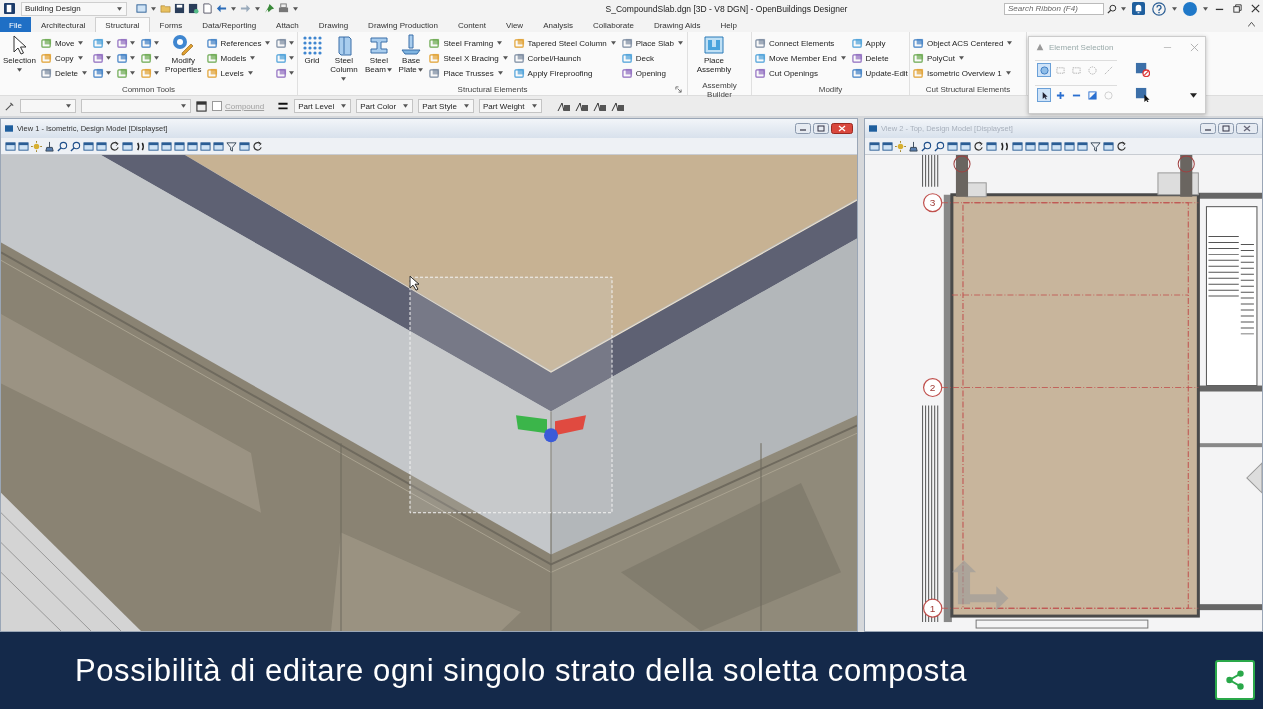  I want to click on search-field: Search Ribbon (F4), so click(1054, 8).